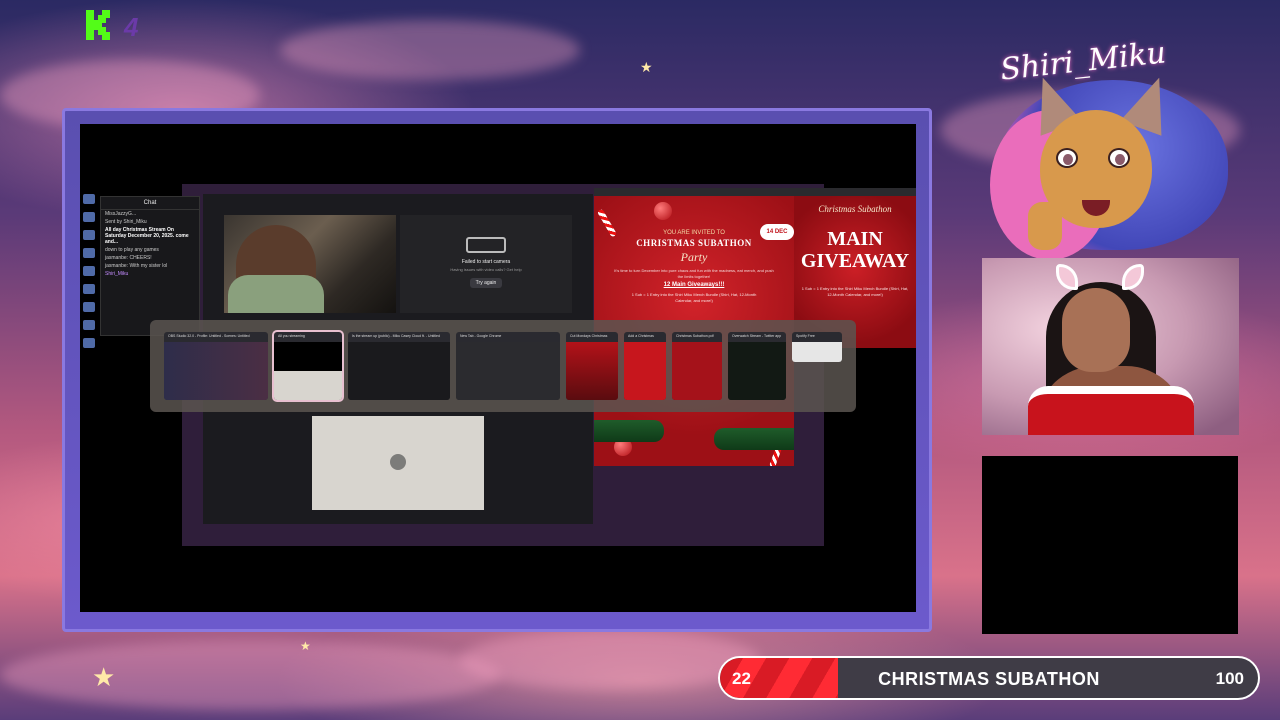  I want to click on camera-failed-detail: Having issues with video calls? Get help, so click(486, 269).